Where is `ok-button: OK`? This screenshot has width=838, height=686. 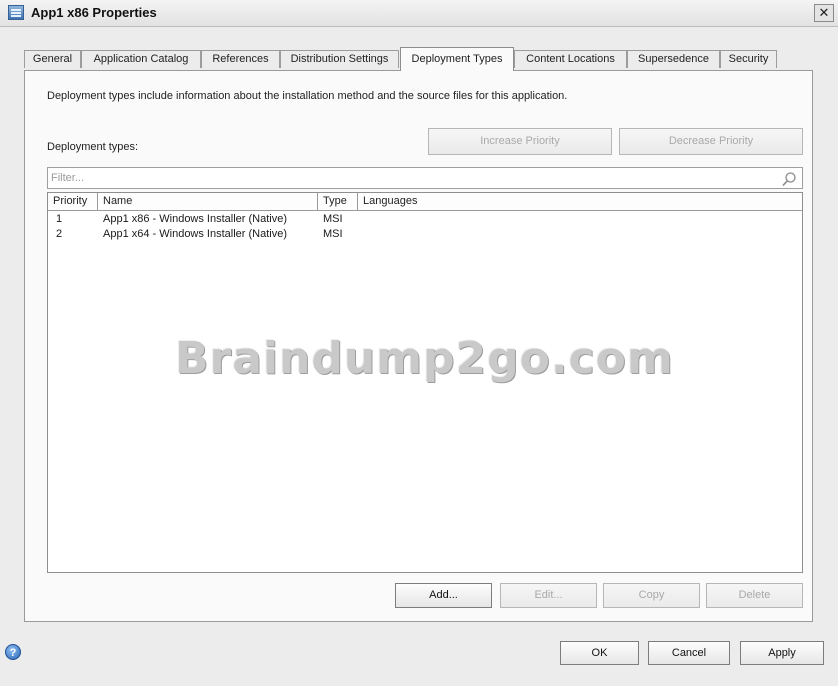
ok-button: OK is located at coordinates (599, 653).